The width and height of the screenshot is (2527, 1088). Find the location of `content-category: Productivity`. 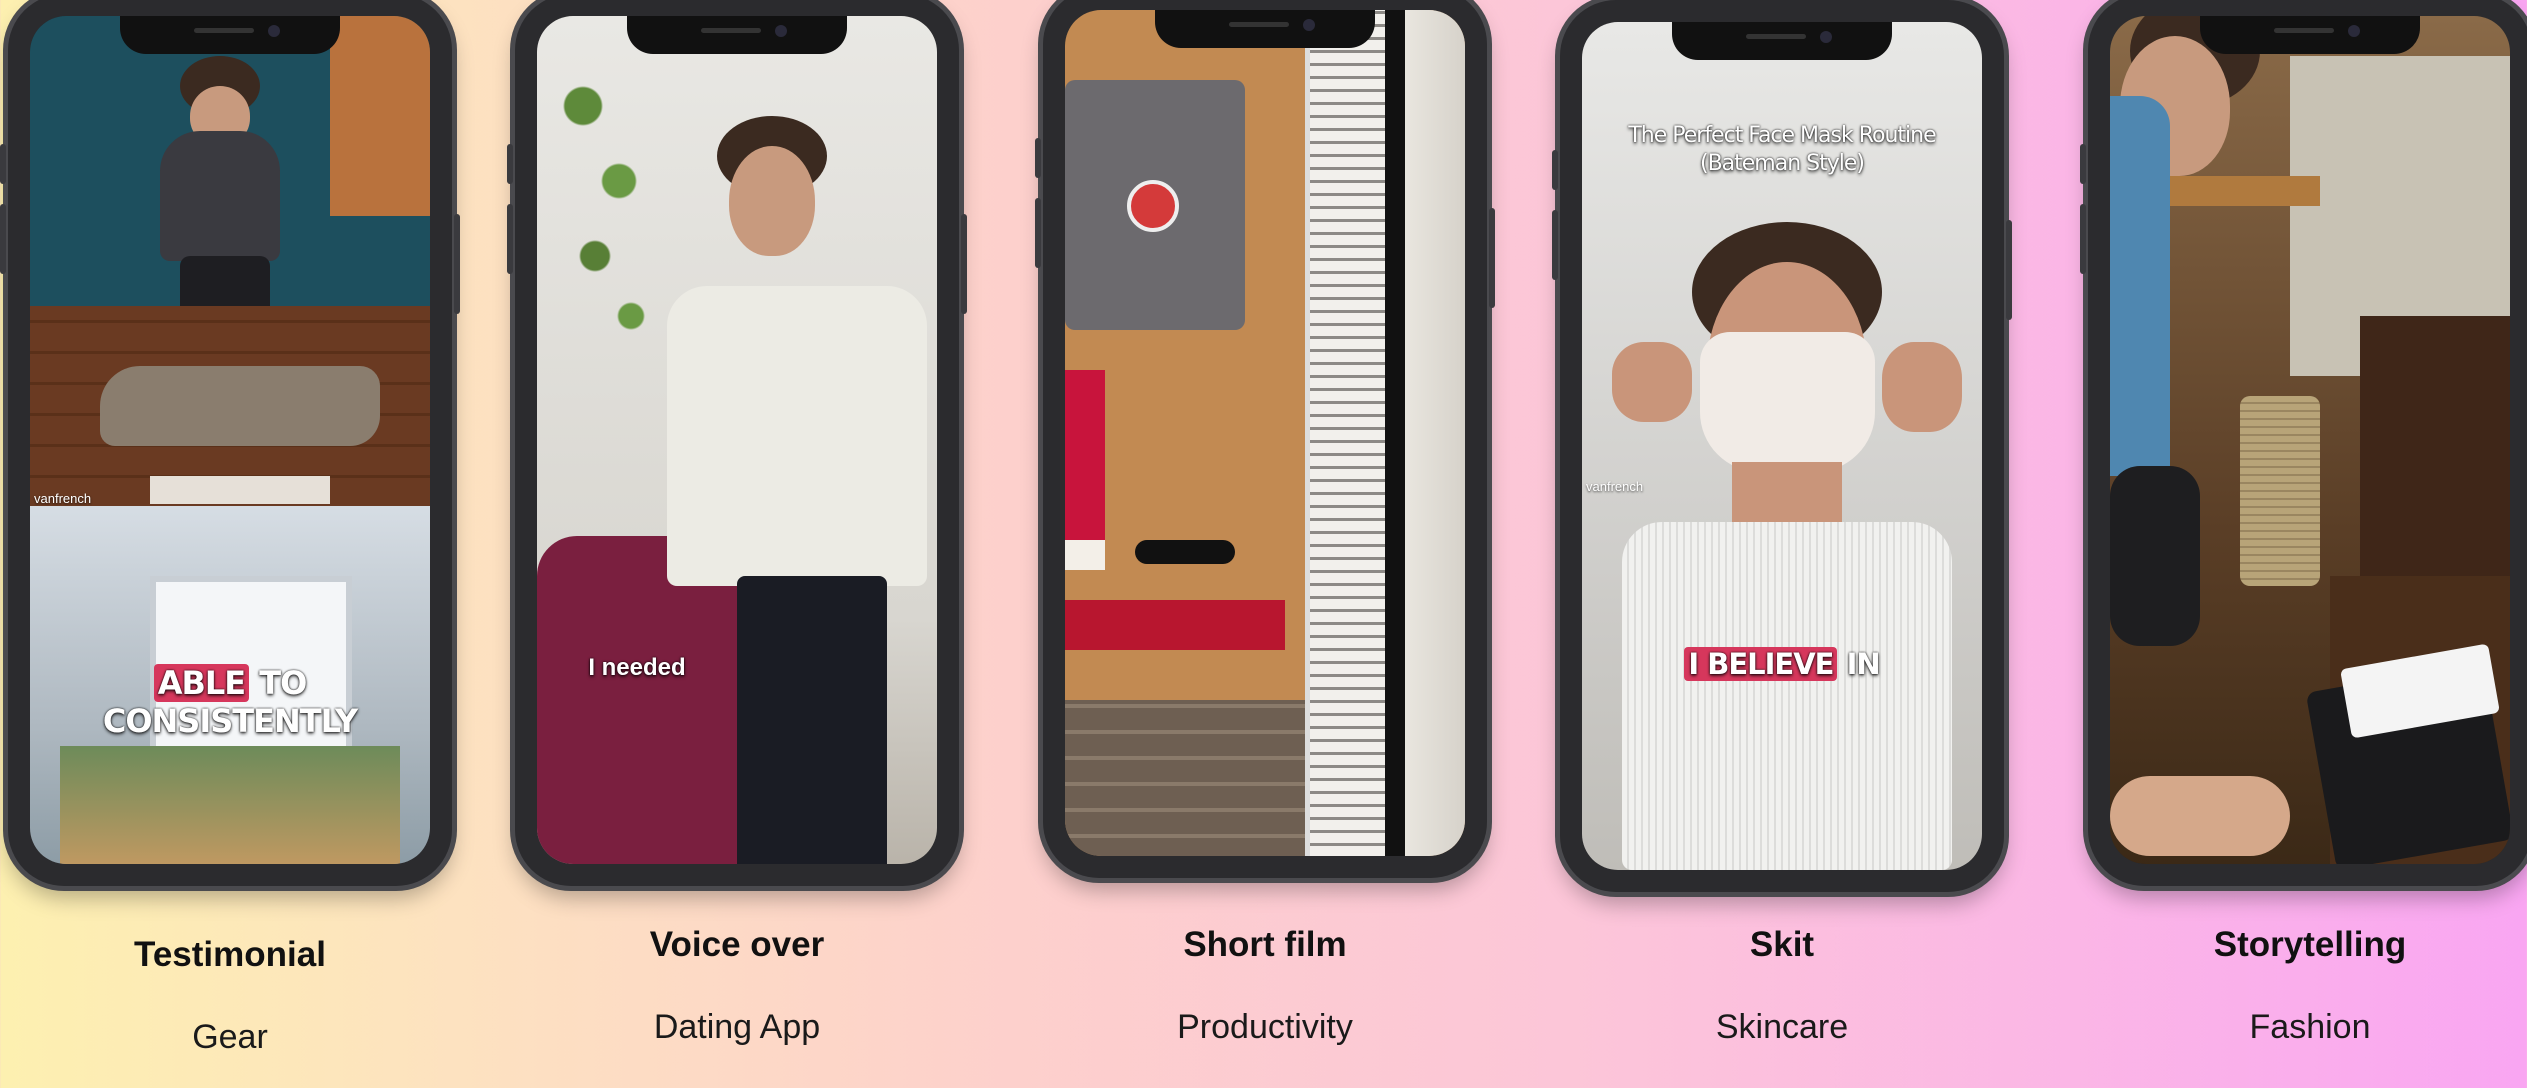

content-category: Productivity is located at coordinates (1265, 1027).